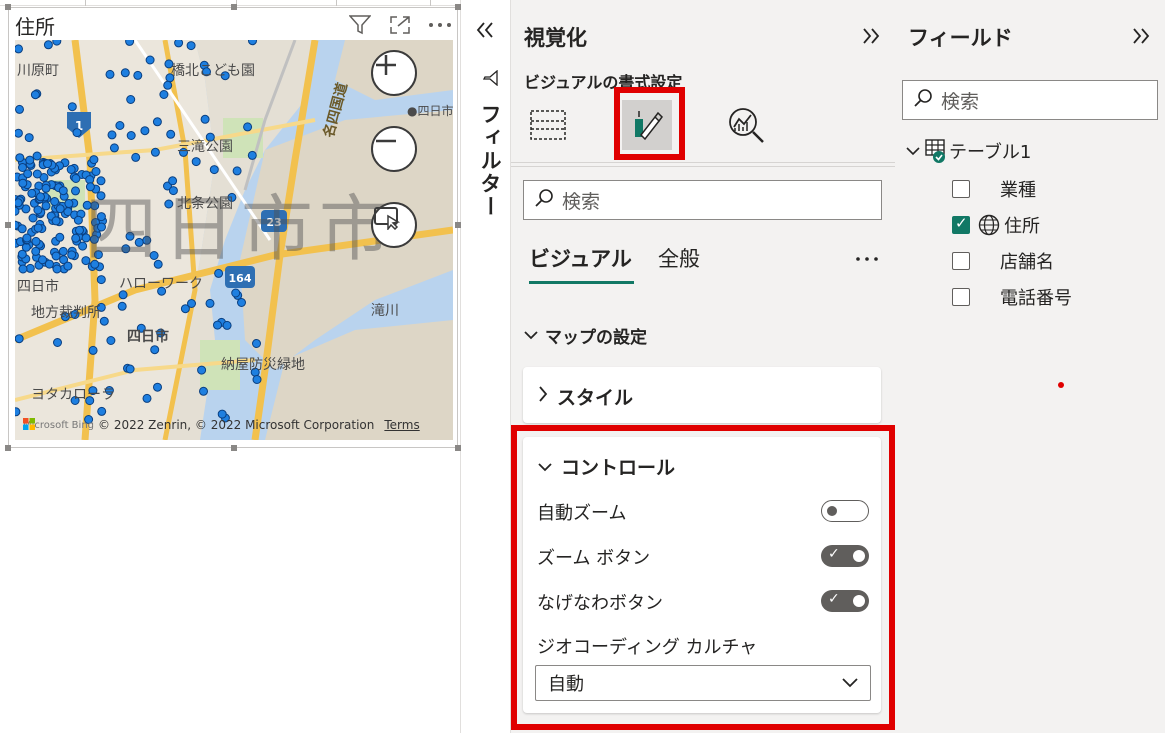 The width and height of the screenshot is (1165, 733). What do you see at coordinates (401, 425) in the screenshot?
I see `terms-link: Terms` at bounding box center [401, 425].